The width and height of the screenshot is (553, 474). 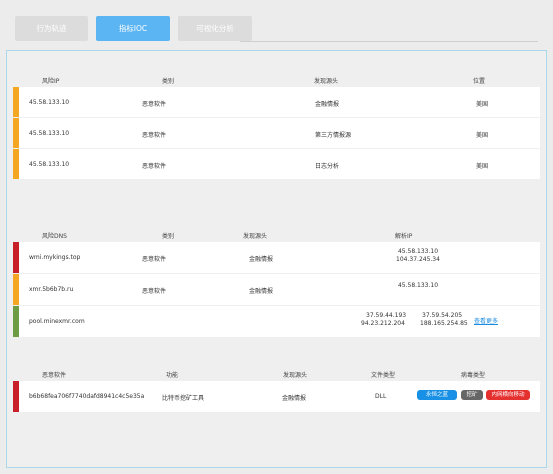 What do you see at coordinates (276, 164) in the screenshot?
I see `ip-row: 45.58.133.10 恶意软件 日志分析 美国` at bounding box center [276, 164].